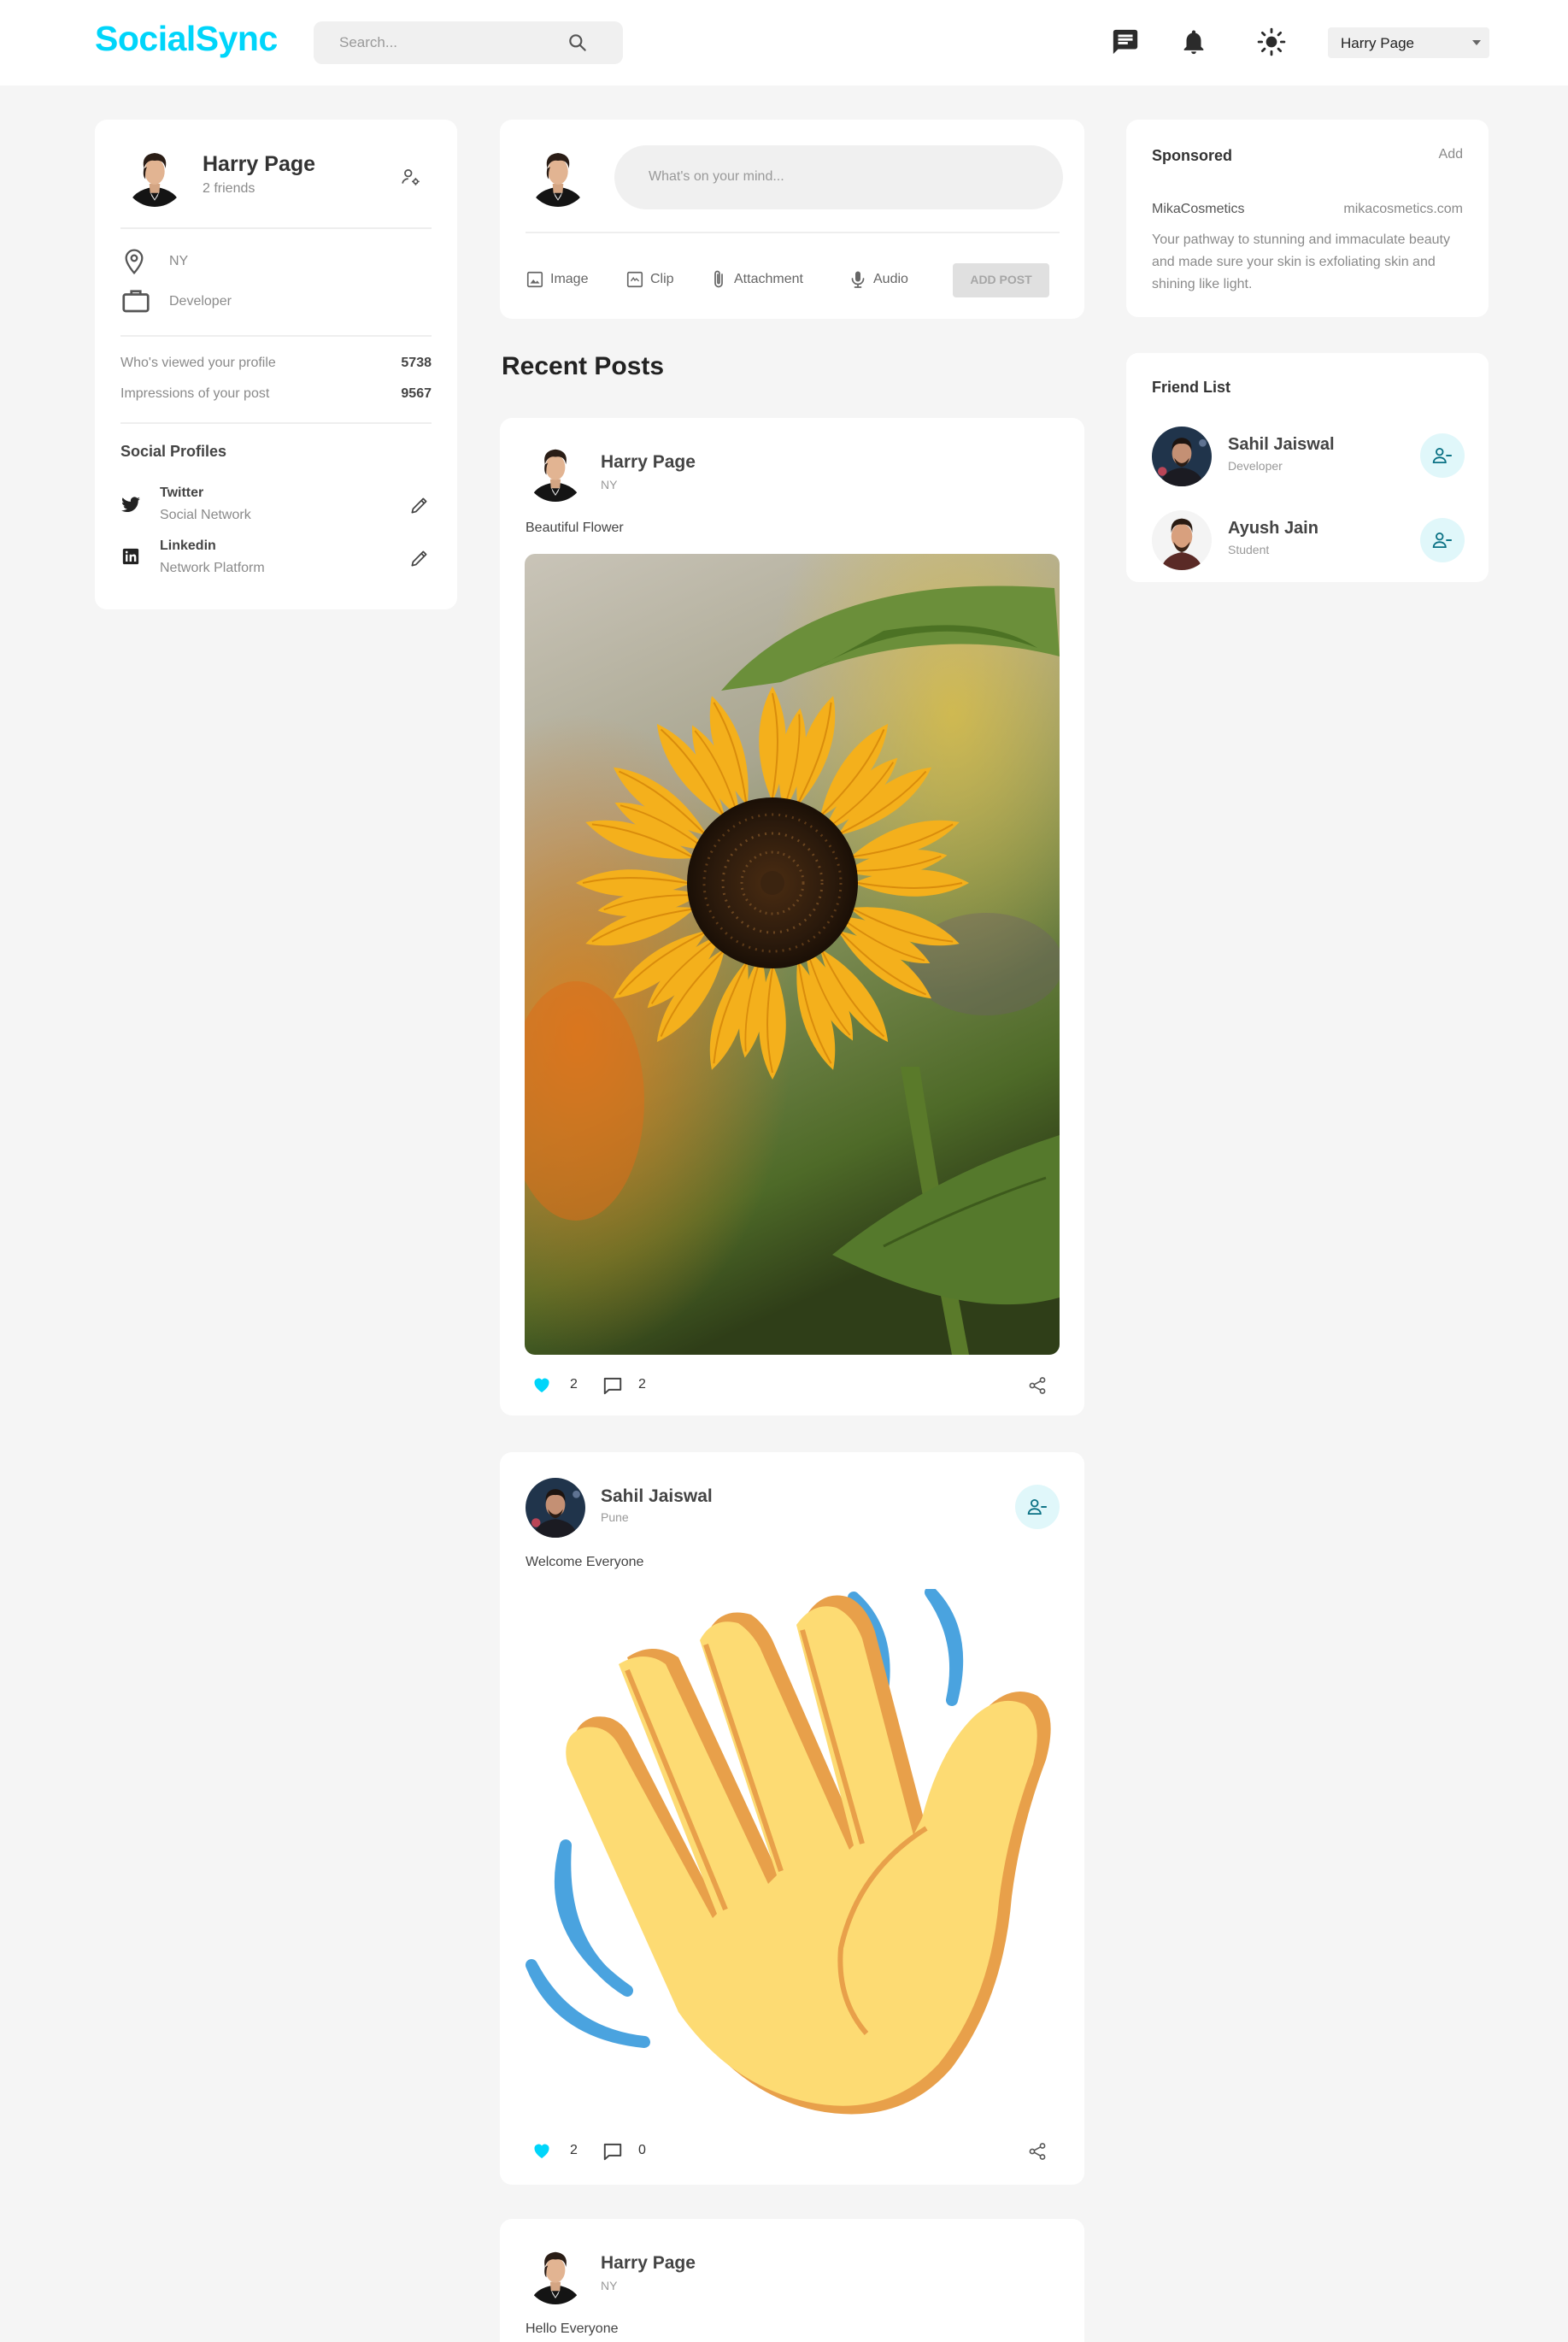 The height and width of the screenshot is (2342, 1568). Describe the element at coordinates (718, 279) in the screenshot. I see `attachment-icon` at that location.